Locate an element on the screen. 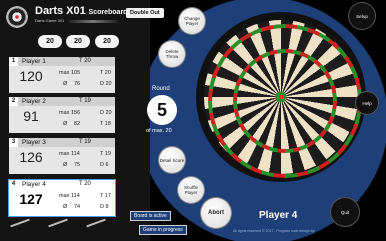 This screenshot has width=386, height=241. player-number: 4 is located at coordinates (13, 184).